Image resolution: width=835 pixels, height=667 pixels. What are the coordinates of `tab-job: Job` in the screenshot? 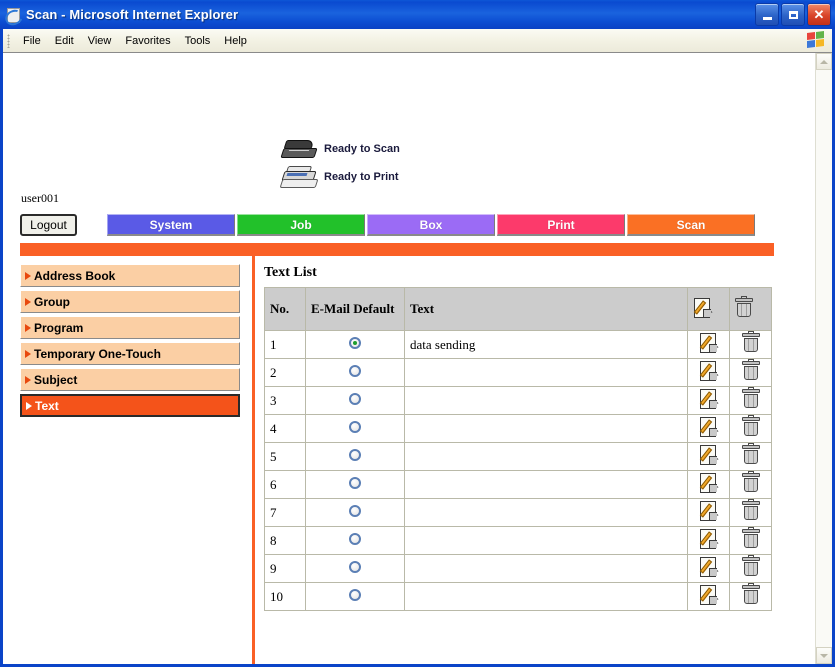 It's located at (301, 225).